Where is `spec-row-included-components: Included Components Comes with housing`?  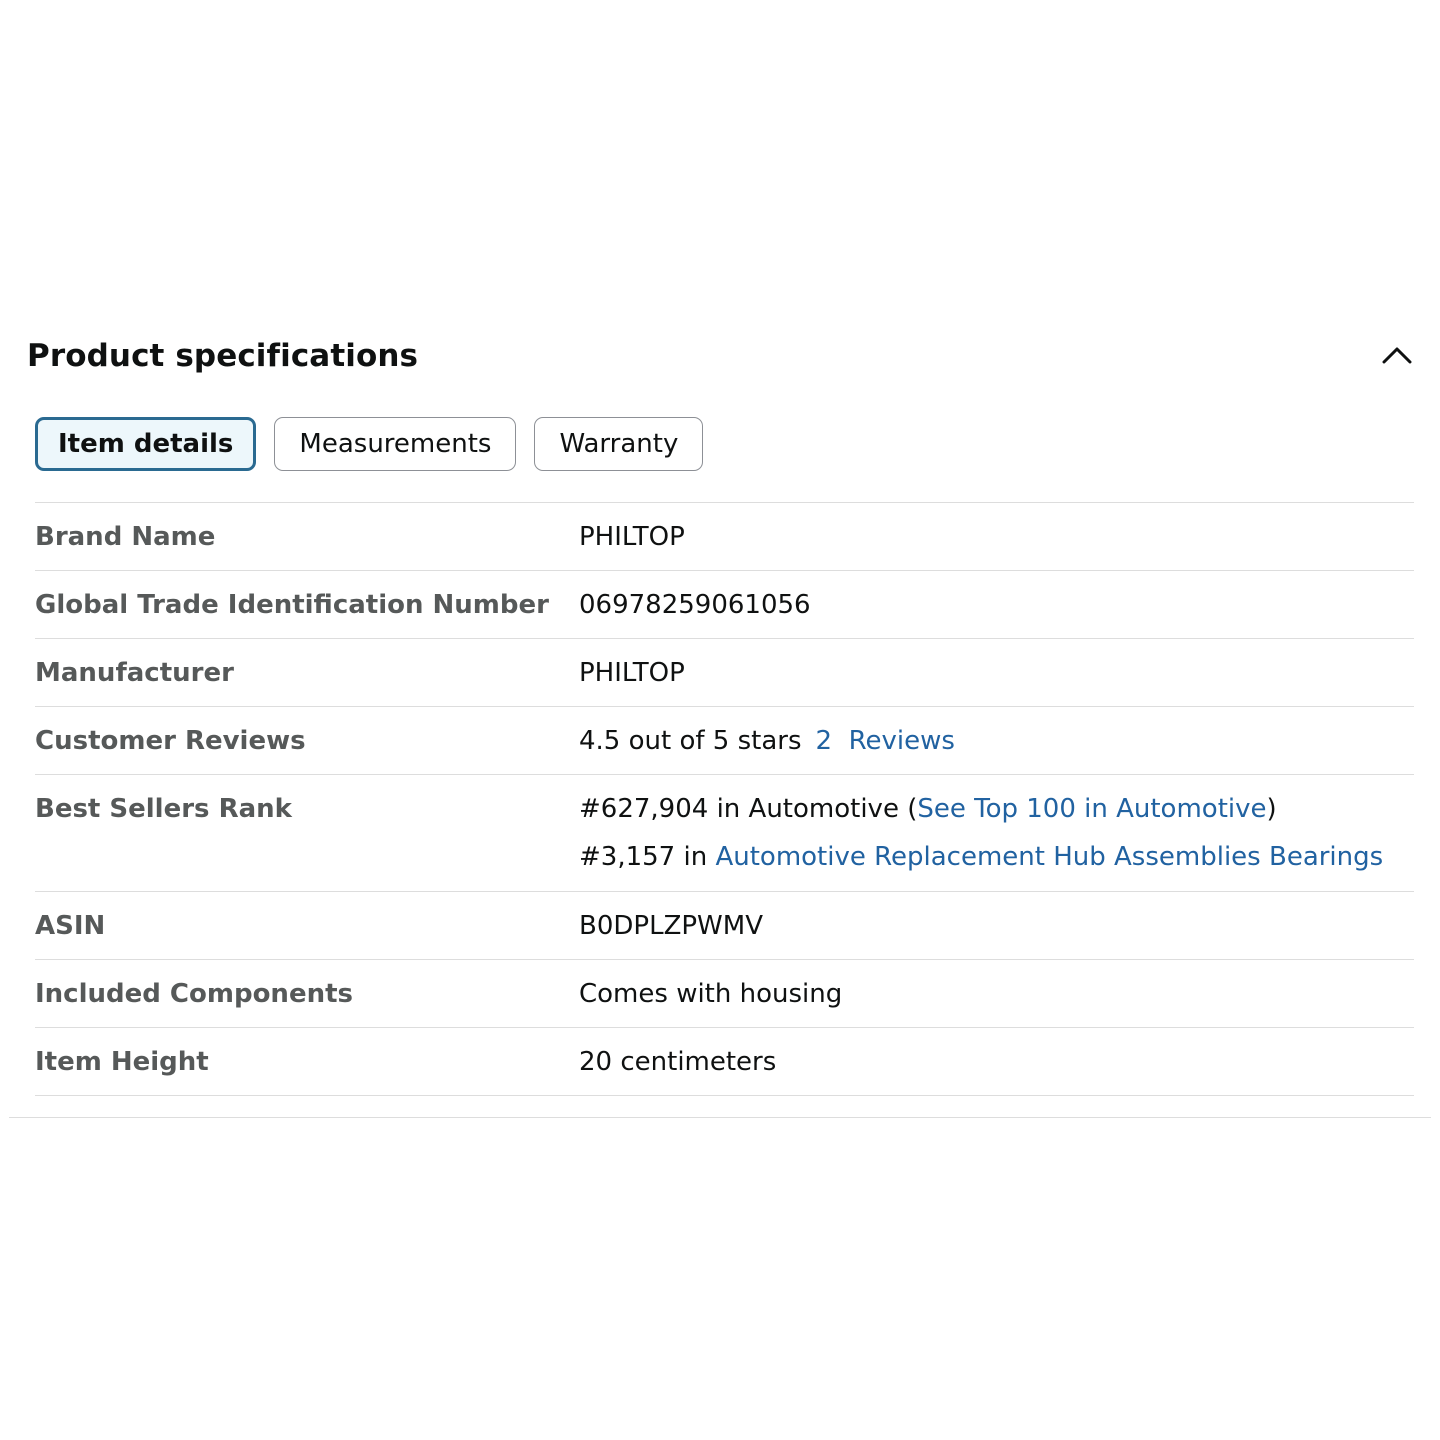
spec-row-included-components: Included Components Comes with housing is located at coordinates (724, 994).